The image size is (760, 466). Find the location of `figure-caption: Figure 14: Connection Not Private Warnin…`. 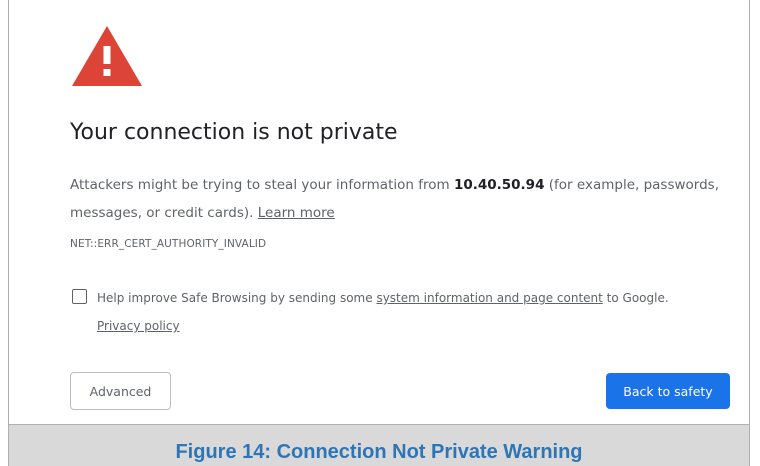

figure-caption: Figure 14: Connection Not Private Warnin… is located at coordinates (379, 452).